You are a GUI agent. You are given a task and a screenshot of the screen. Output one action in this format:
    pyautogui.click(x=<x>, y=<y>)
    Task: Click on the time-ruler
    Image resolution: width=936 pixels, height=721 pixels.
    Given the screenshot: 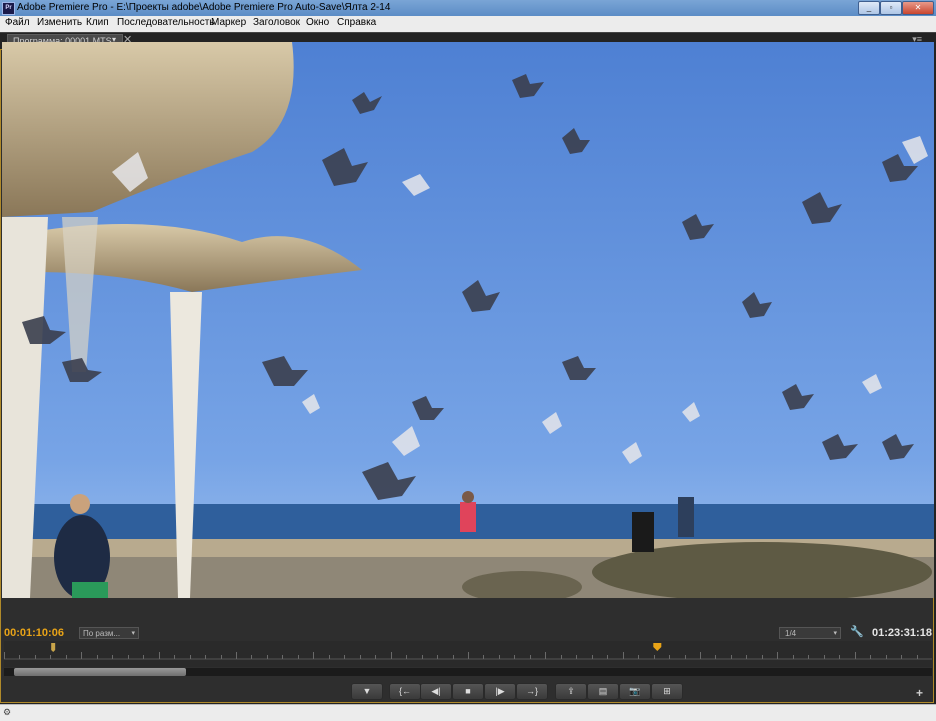 What is the action you would take?
    pyautogui.click(x=468, y=654)
    